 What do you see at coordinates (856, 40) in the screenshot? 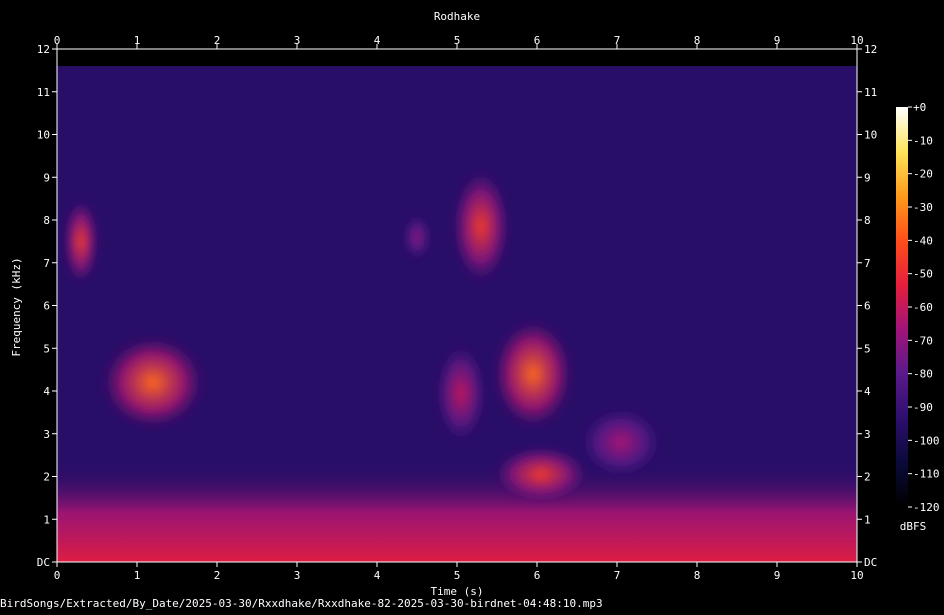
I see `x-tick-label-top: 10` at bounding box center [856, 40].